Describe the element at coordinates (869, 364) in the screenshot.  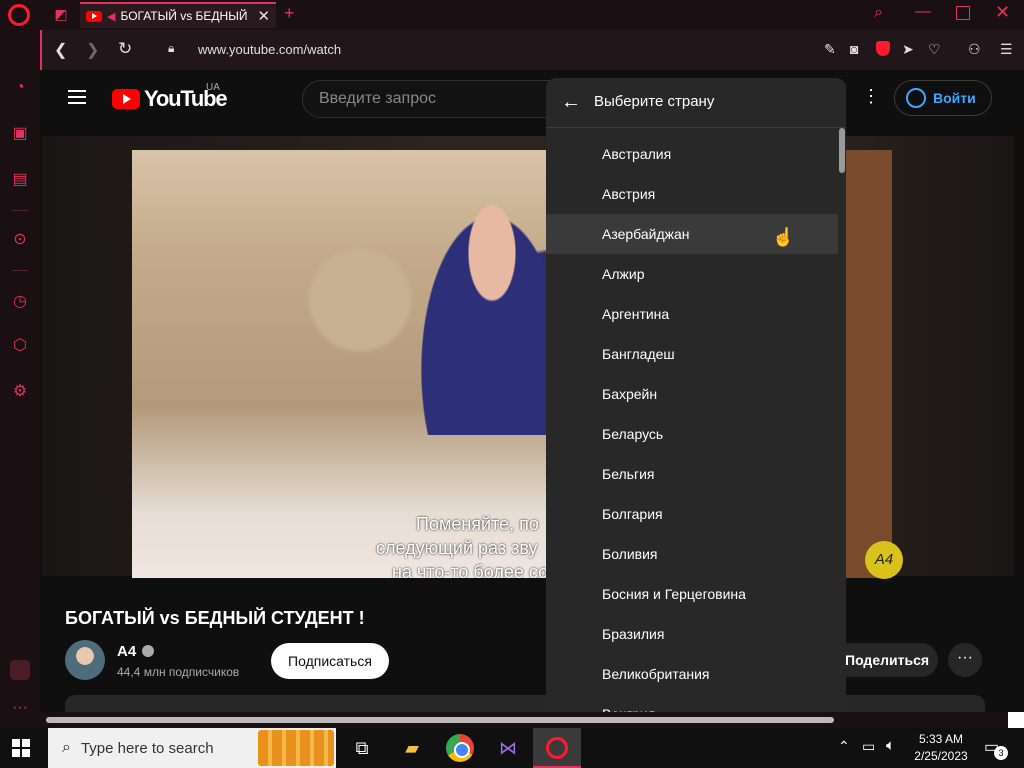
I see `video-frame-edge` at that location.